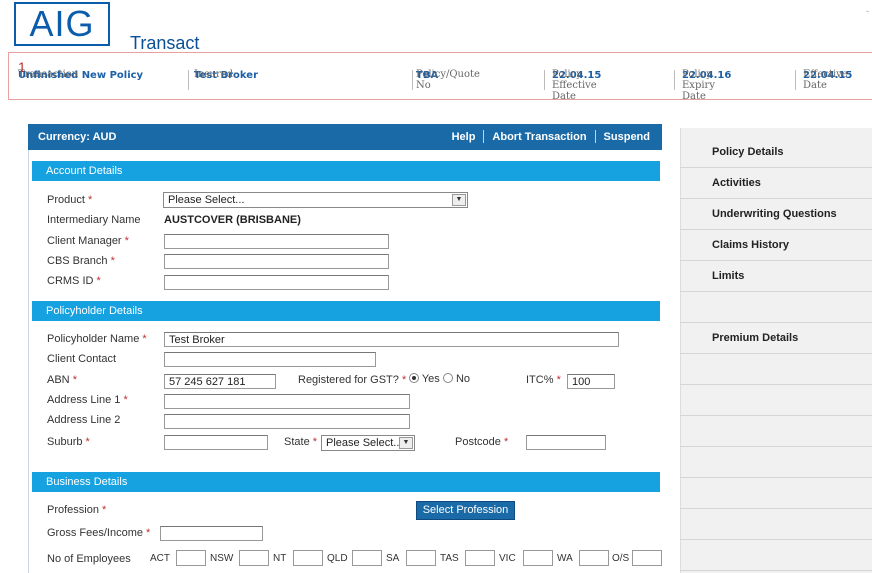 The width and height of the screenshot is (872, 573). What do you see at coordinates (160, 558) in the screenshot?
I see `emp-act-label: ACT` at bounding box center [160, 558].